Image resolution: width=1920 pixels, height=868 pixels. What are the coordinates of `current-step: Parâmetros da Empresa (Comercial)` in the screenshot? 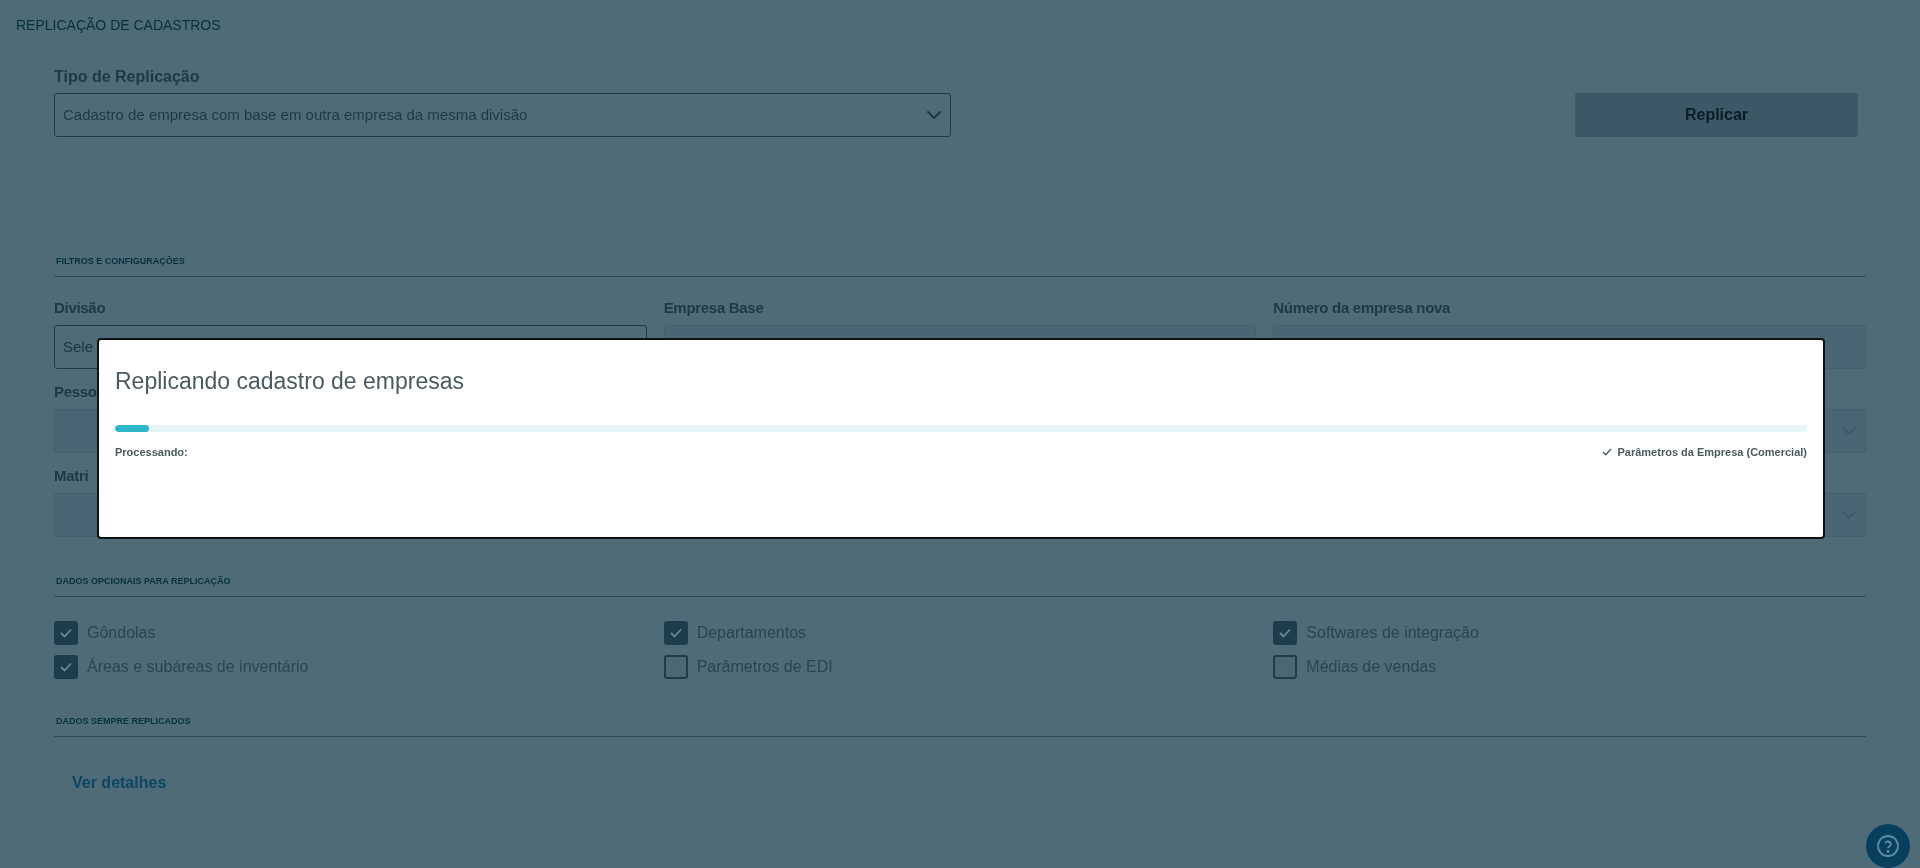 It's located at (1712, 451).